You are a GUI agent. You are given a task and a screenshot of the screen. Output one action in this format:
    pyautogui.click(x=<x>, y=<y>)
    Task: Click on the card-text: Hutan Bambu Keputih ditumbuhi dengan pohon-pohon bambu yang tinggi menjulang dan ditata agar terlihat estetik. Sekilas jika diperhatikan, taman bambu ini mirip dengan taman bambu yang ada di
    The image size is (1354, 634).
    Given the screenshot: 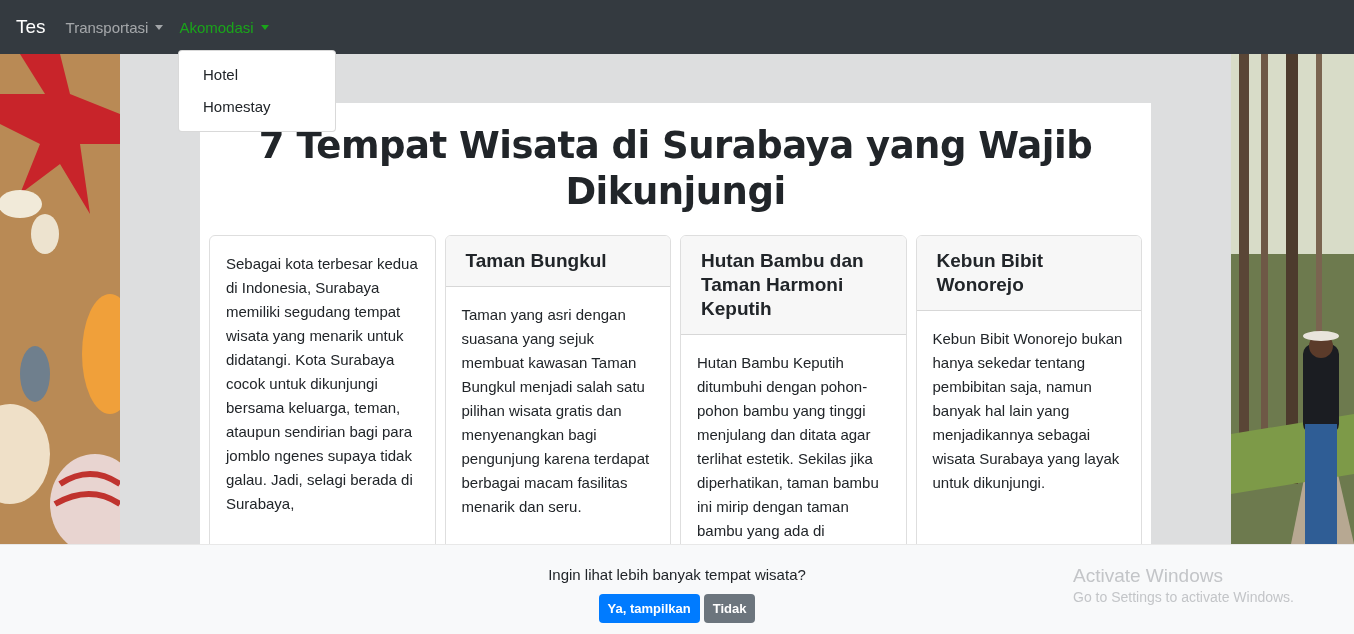 What is the action you would take?
    pyautogui.click(x=788, y=447)
    